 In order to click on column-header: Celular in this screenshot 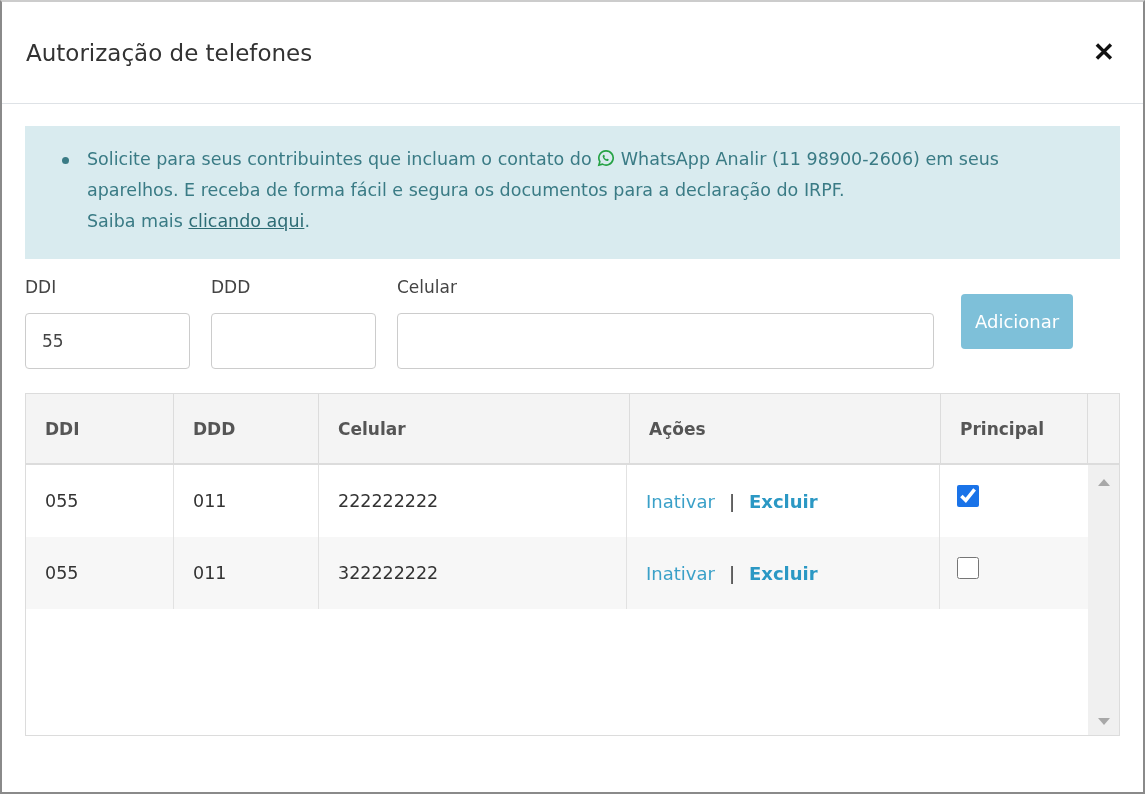, I will do `click(474, 428)`.